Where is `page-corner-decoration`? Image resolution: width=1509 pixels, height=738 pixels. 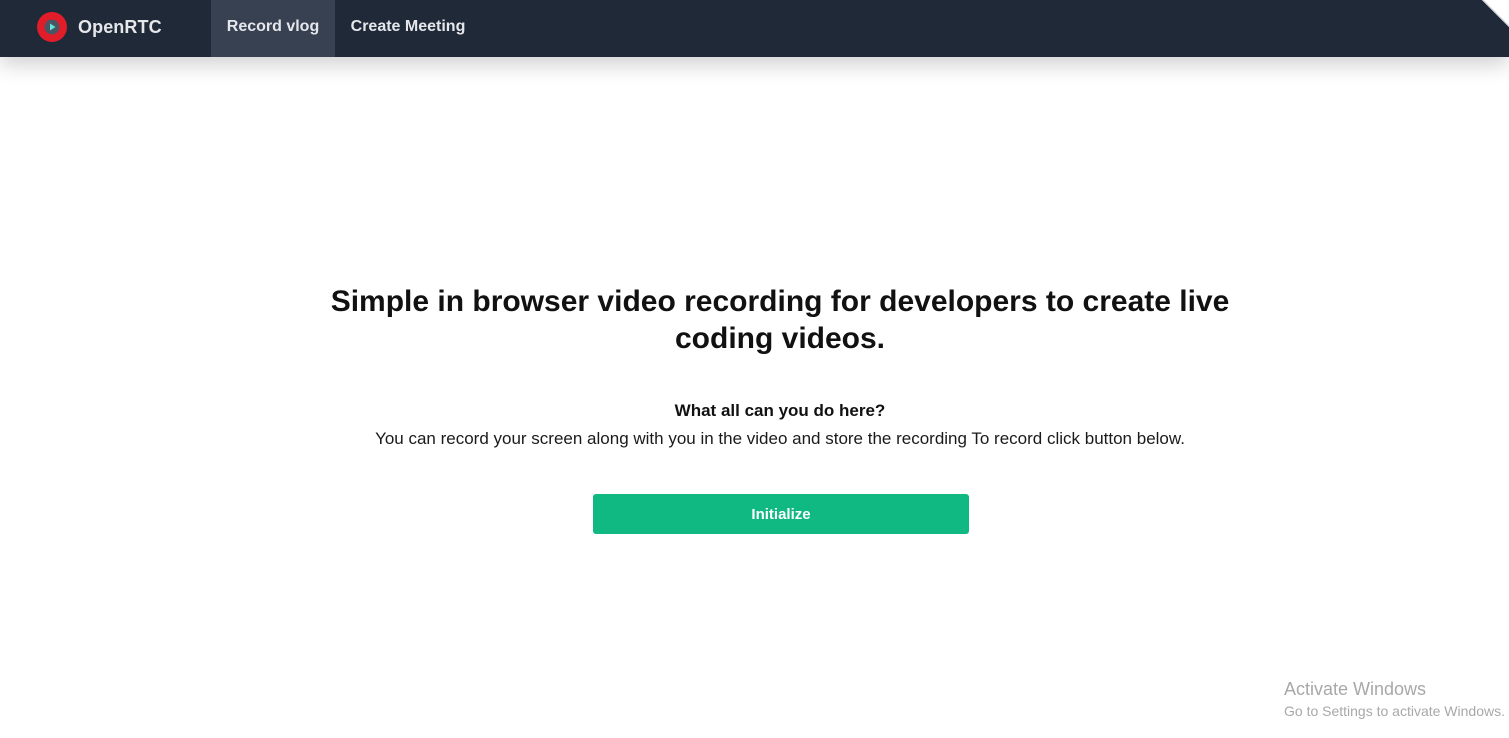 page-corner-decoration is located at coordinates (1492, 28).